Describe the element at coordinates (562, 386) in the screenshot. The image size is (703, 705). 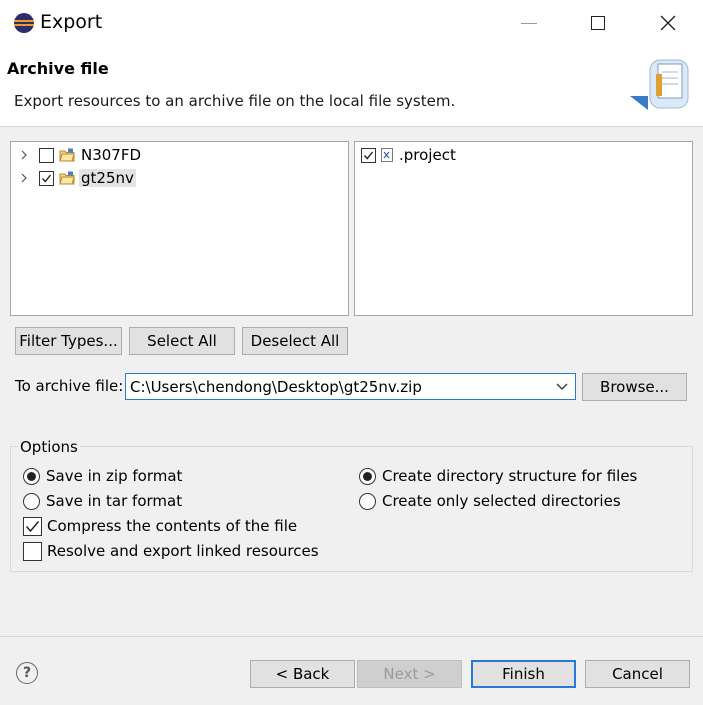
I see `chevron-down-icon` at that location.